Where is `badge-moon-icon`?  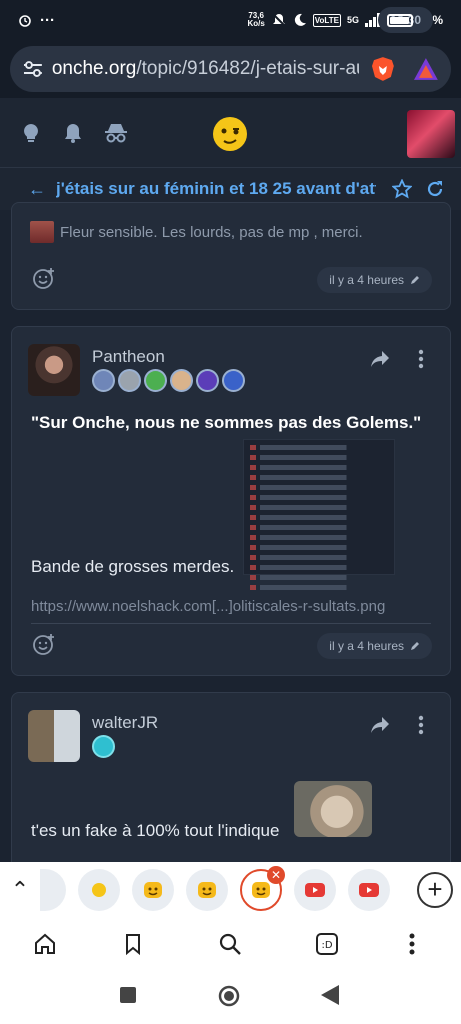 badge-moon-icon is located at coordinates (207, 380).